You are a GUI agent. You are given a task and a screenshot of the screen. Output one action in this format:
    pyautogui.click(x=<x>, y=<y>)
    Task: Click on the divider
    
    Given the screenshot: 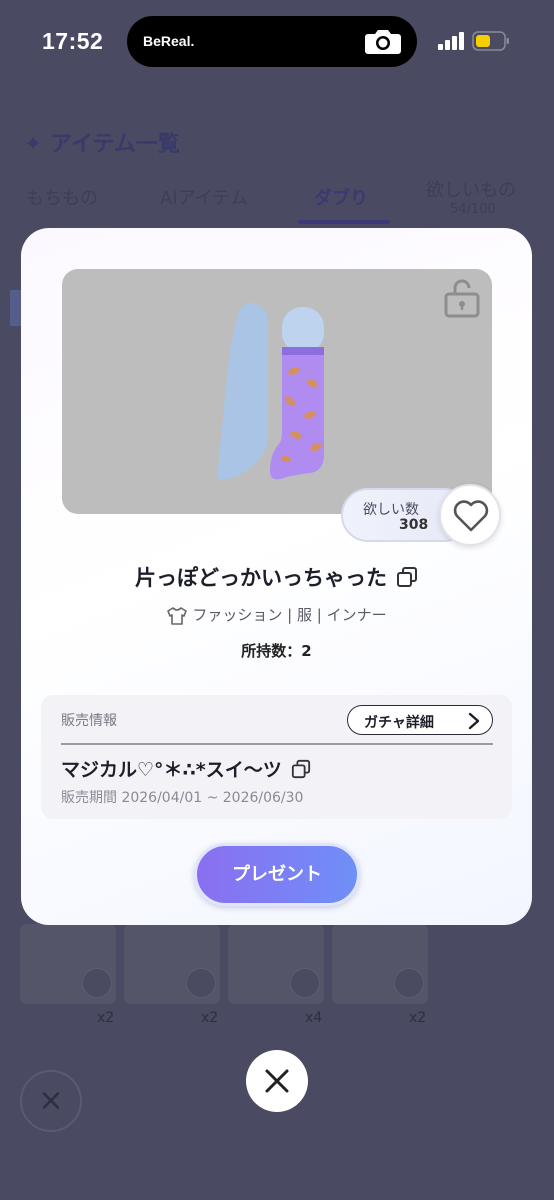 What is the action you would take?
    pyautogui.click(x=277, y=744)
    